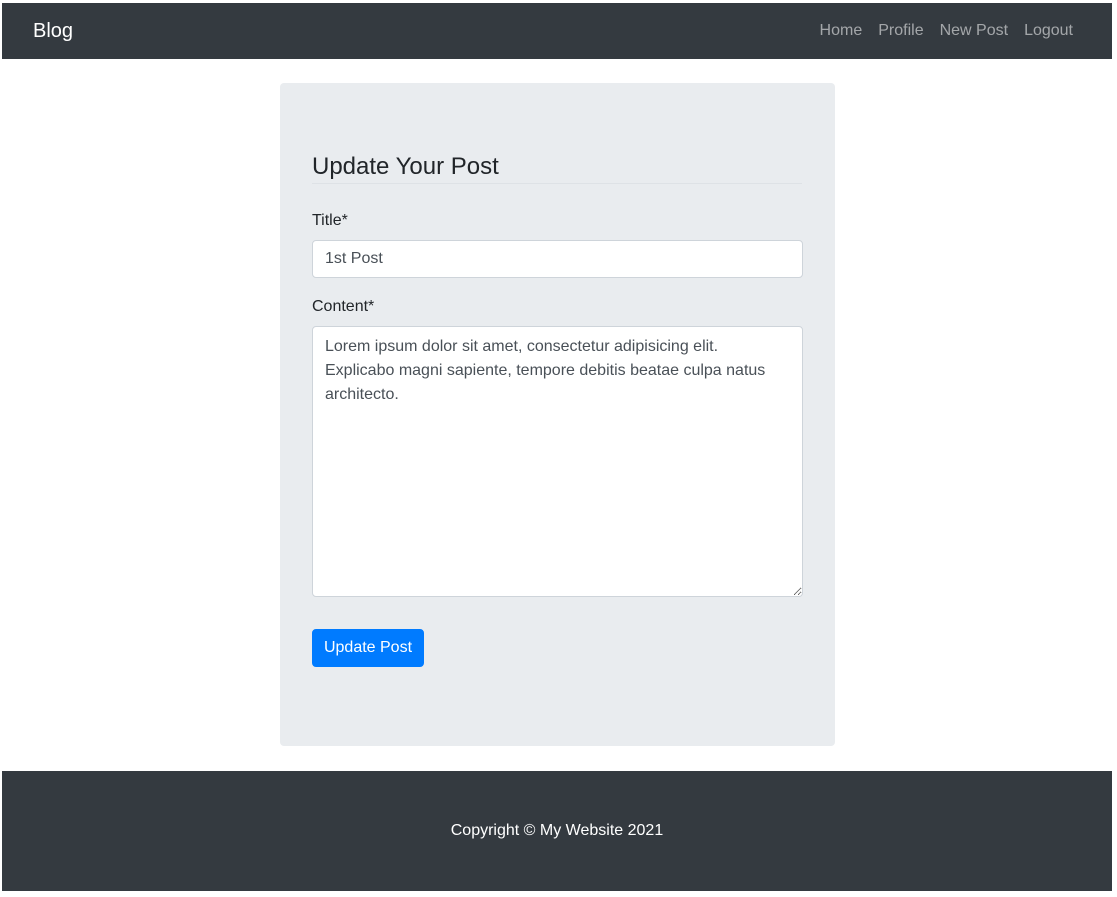 Image resolution: width=1117 pixels, height=897 pixels. What do you see at coordinates (841, 31) in the screenshot?
I see `nav-link-home: Home` at bounding box center [841, 31].